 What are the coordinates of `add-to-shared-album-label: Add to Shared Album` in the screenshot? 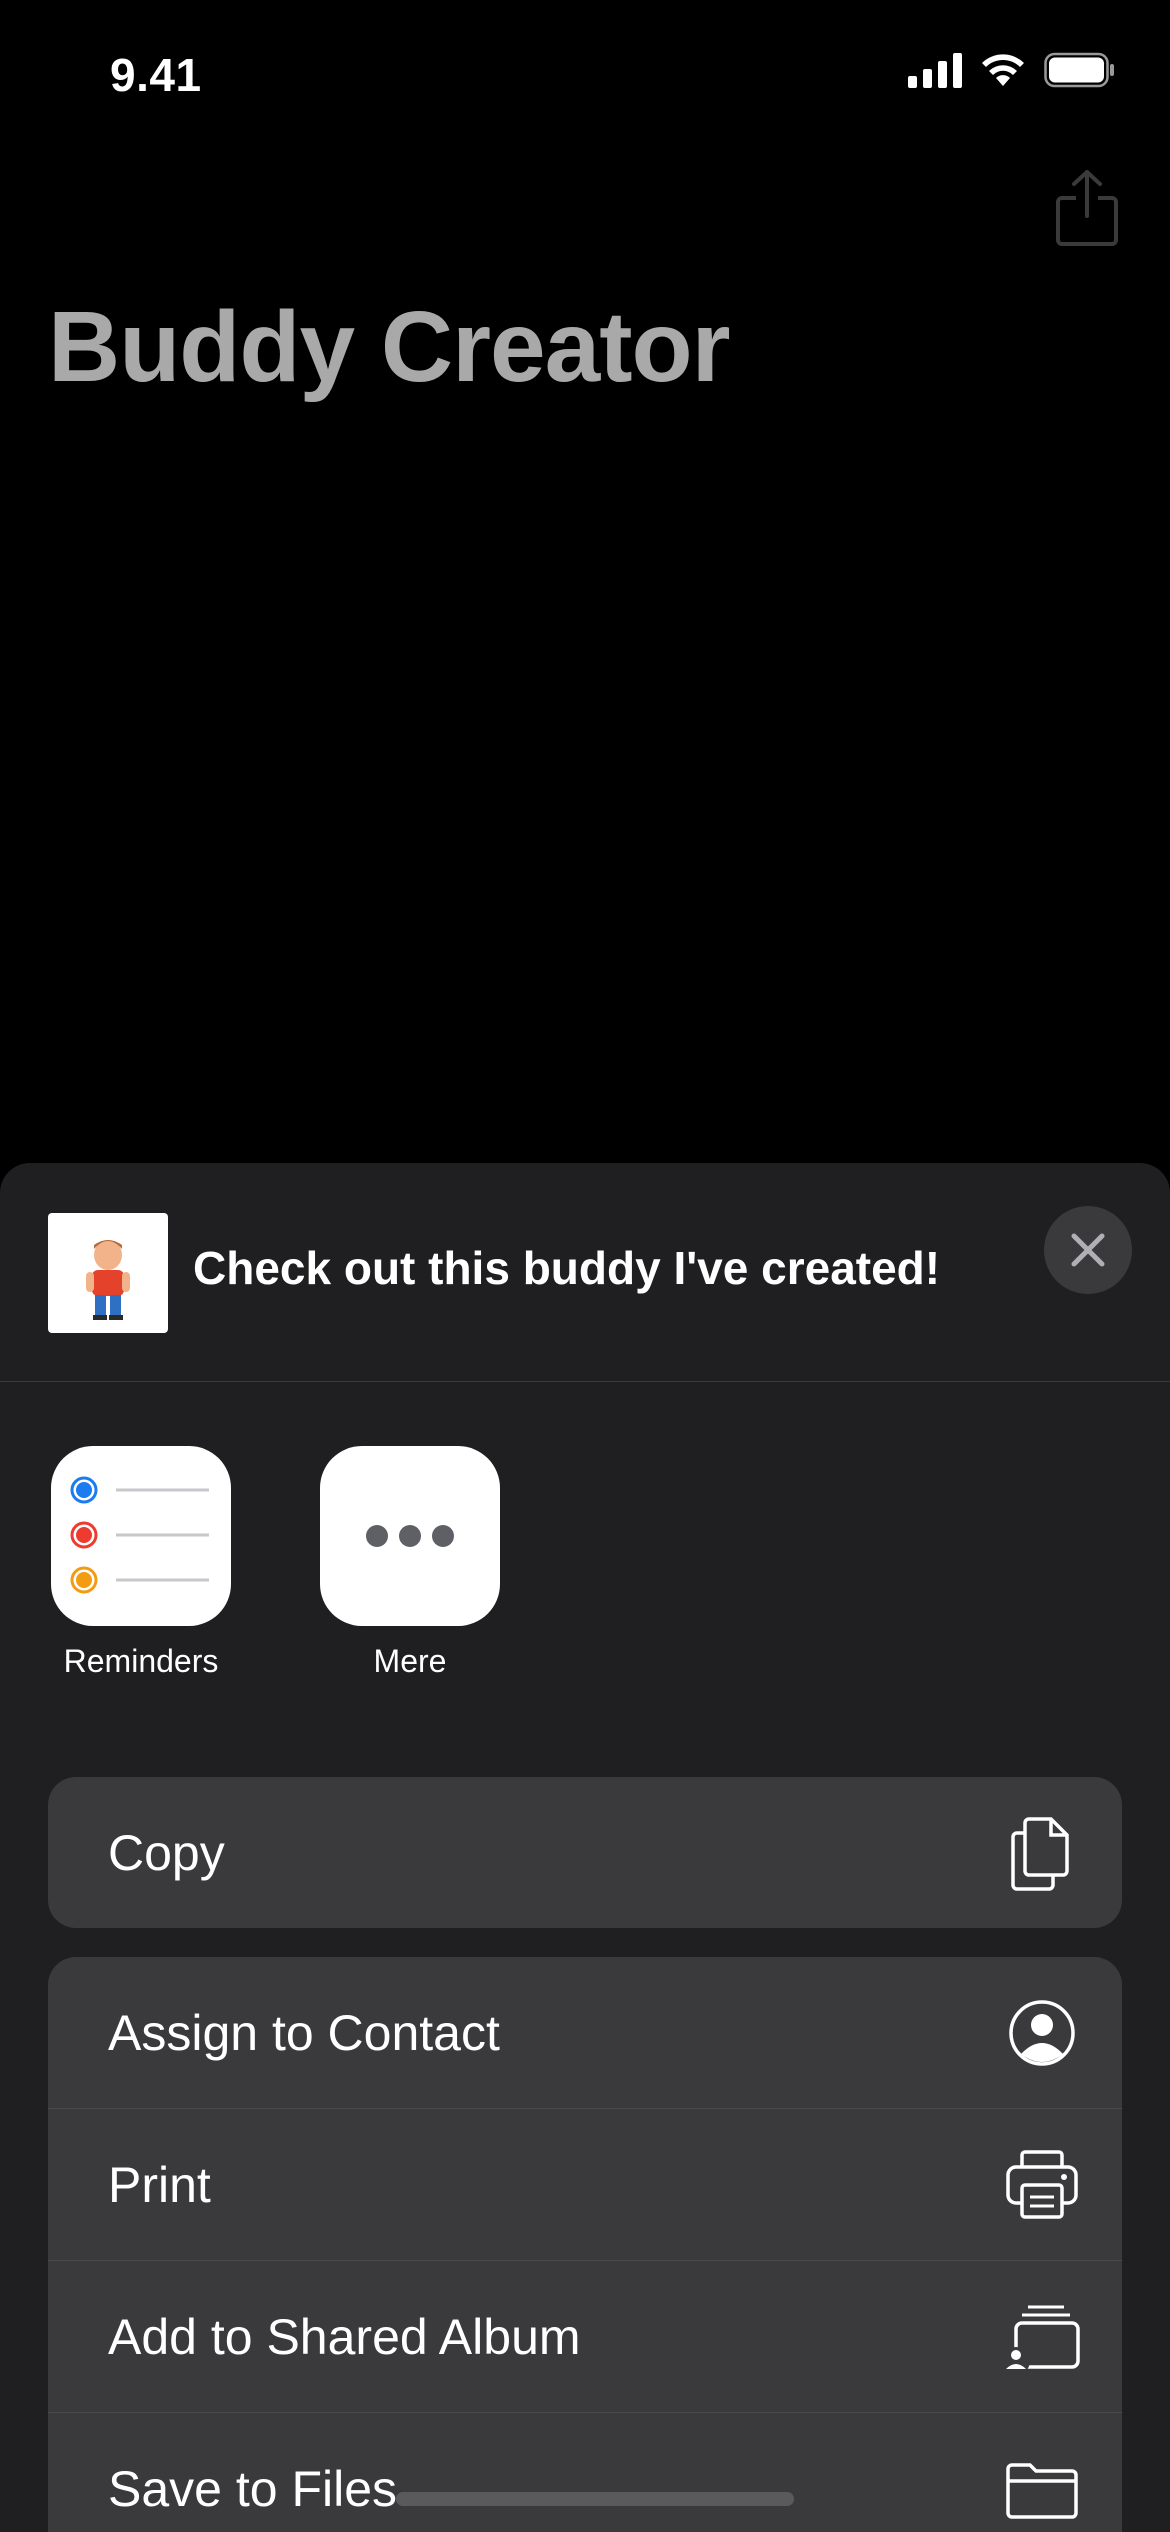 It's located at (344, 2336).